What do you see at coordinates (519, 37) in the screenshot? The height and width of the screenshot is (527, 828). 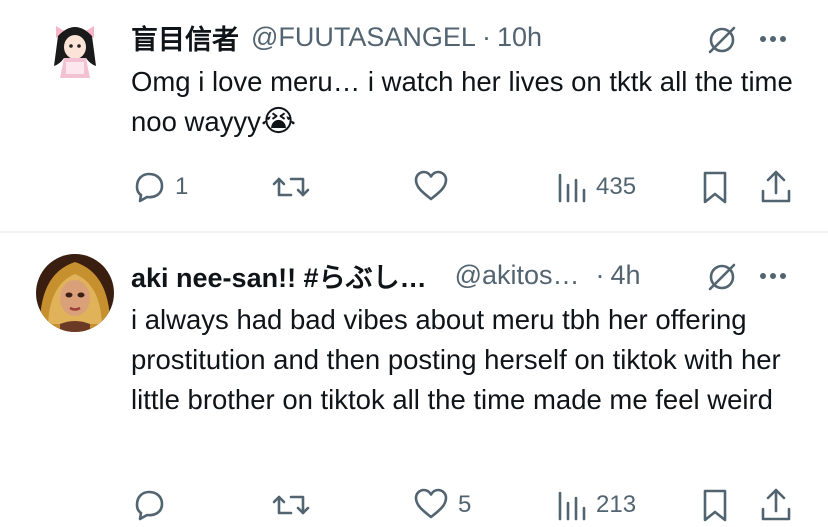 I see `timestamp: 10h` at bounding box center [519, 37].